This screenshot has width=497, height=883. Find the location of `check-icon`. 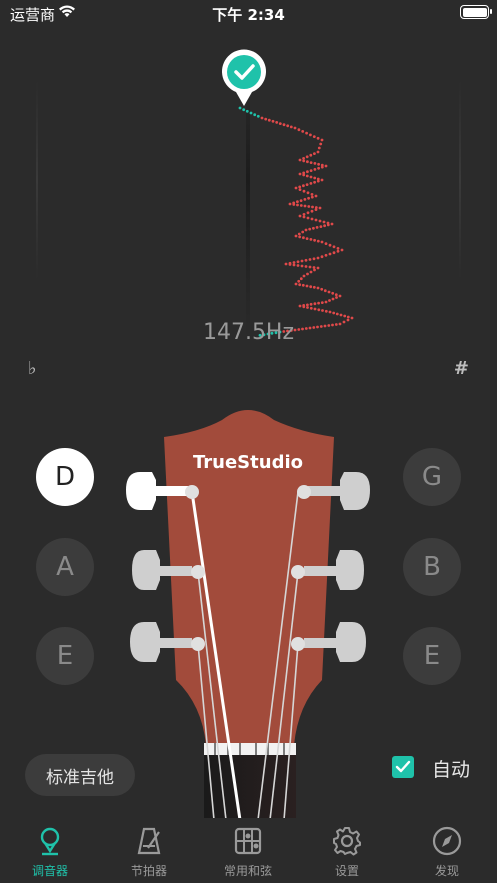

check-icon is located at coordinates (403, 766).